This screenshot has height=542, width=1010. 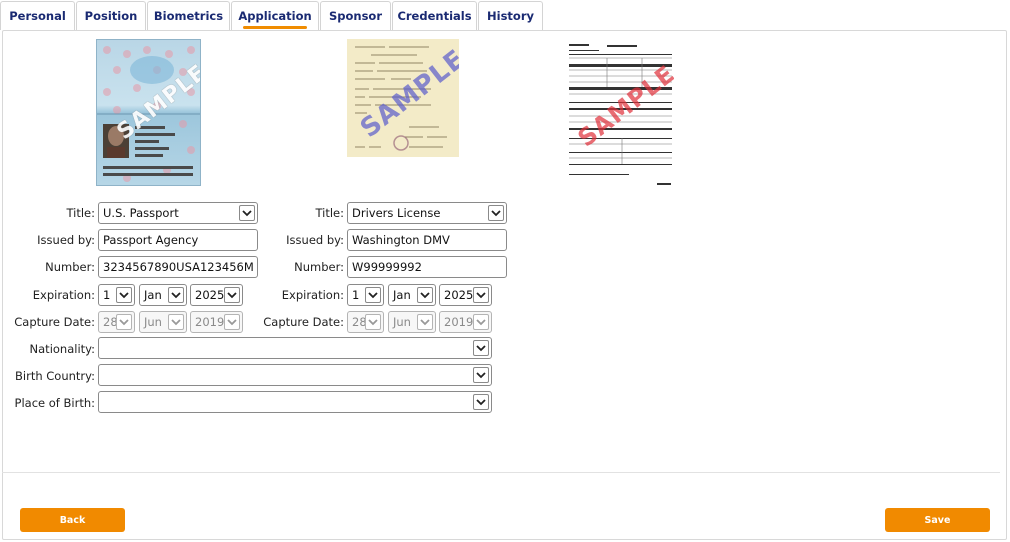 I want to click on tab-history: History, so click(x=510, y=15).